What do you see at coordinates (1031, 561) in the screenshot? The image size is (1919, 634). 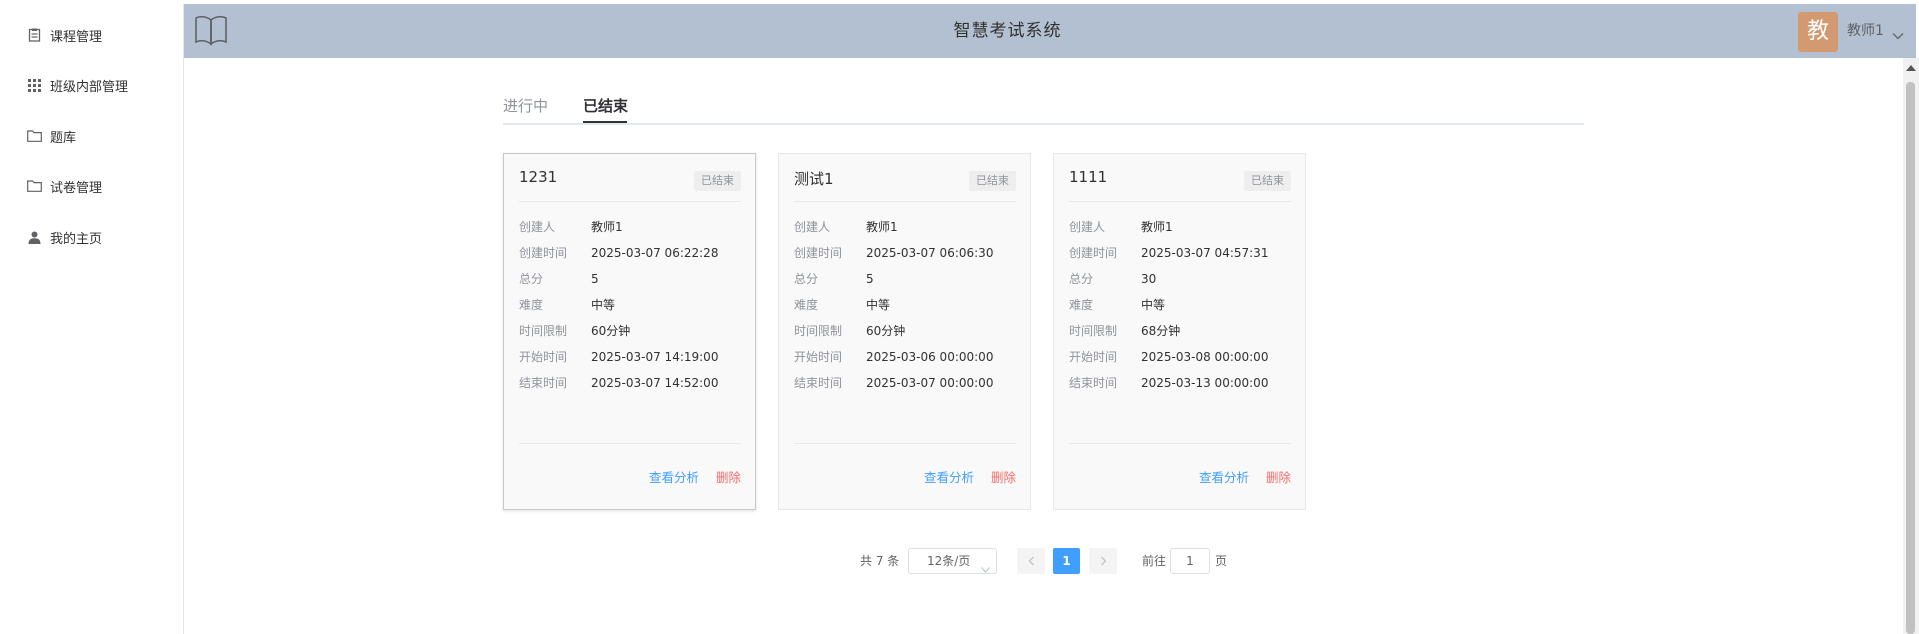 I see `prev-page-button` at bounding box center [1031, 561].